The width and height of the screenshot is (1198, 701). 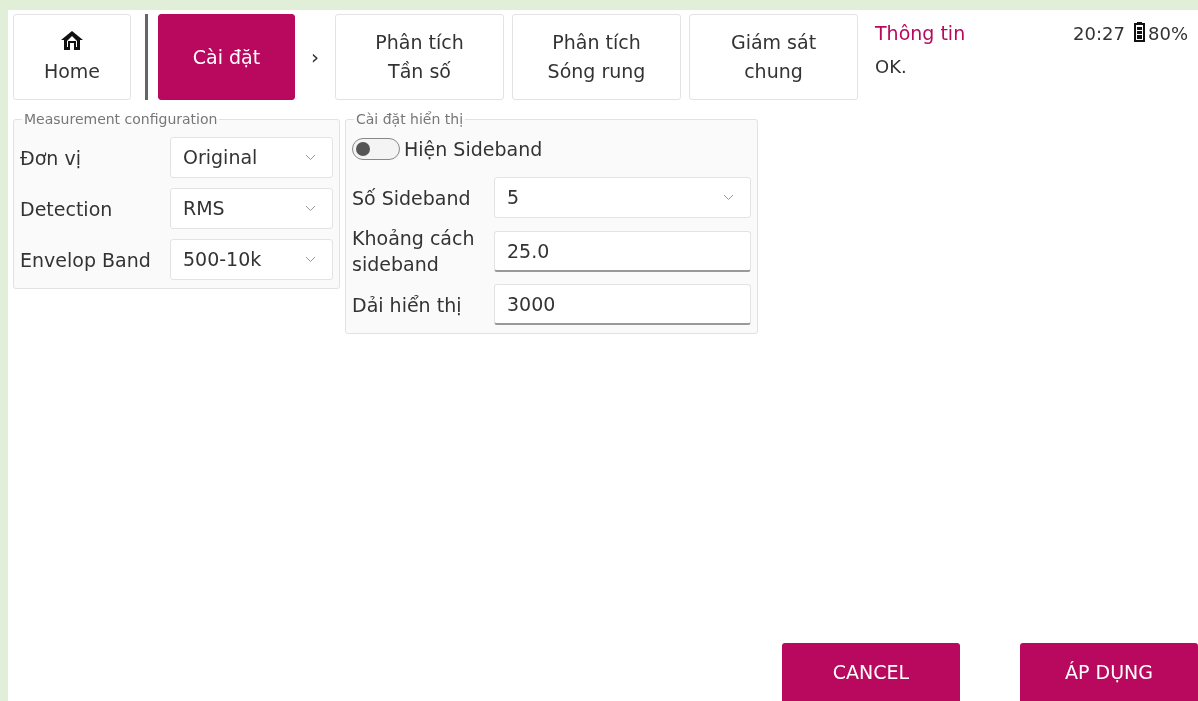 I want to click on field-label: Detection, so click(x=67, y=208).